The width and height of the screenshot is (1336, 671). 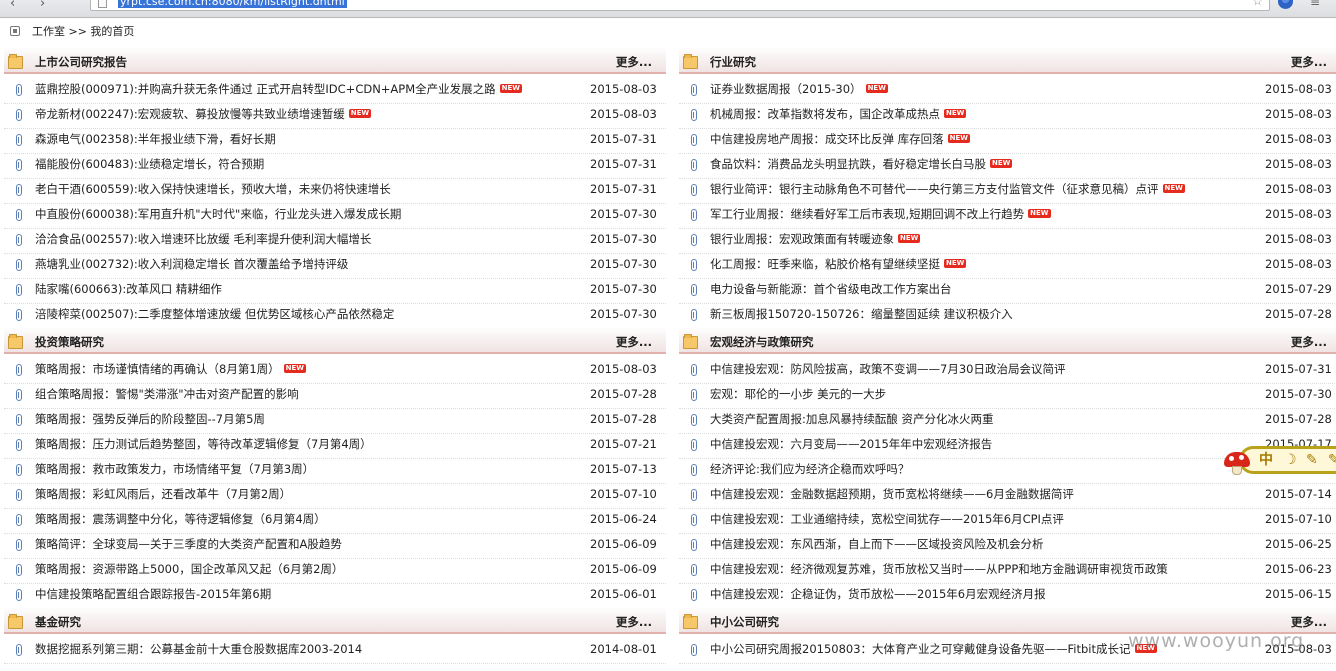 I want to click on report-title-link: 中信建投宏观：东风西渐，自上而下——区域投资风险及机会分析, so click(x=877, y=544).